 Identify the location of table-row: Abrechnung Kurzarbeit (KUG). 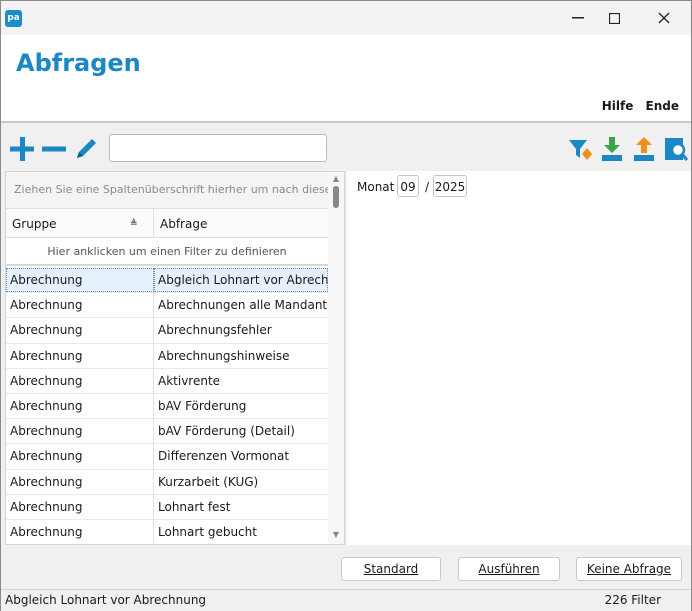
(167, 482).